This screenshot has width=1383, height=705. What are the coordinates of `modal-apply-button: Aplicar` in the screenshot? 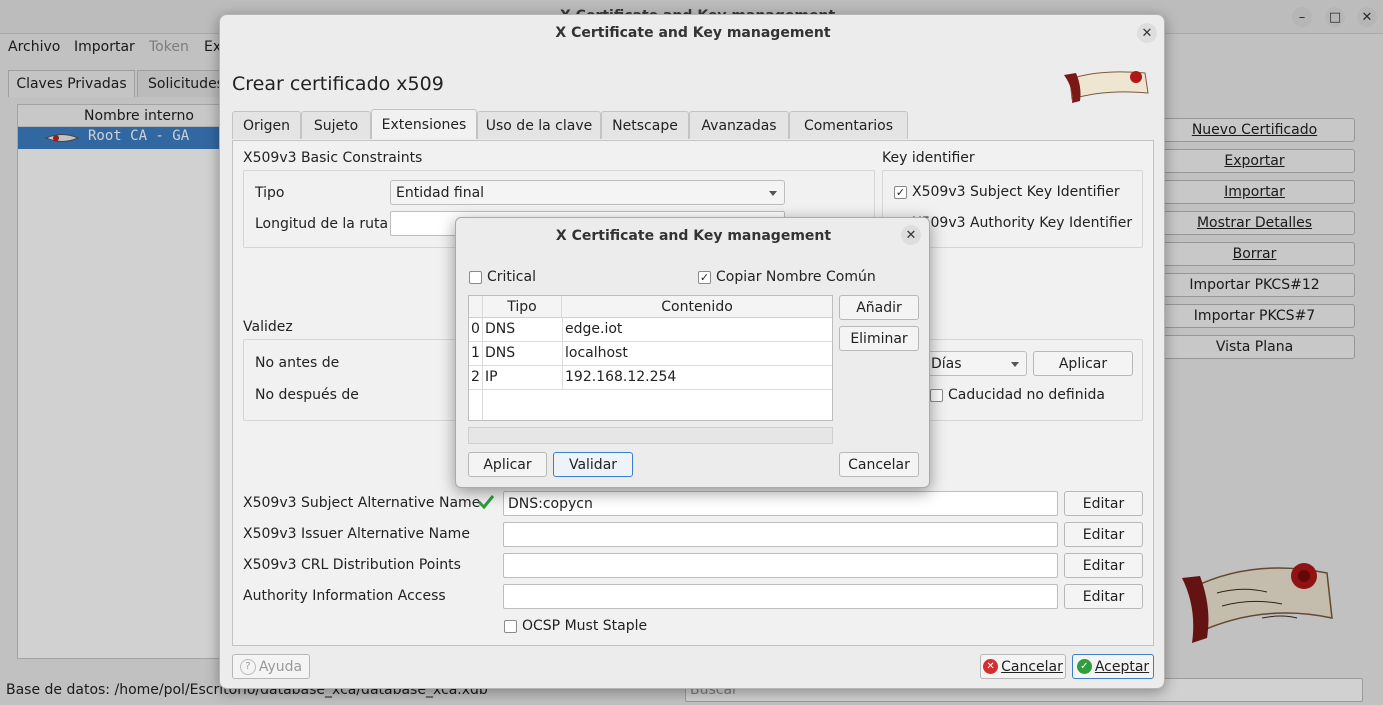 It's located at (507, 464).